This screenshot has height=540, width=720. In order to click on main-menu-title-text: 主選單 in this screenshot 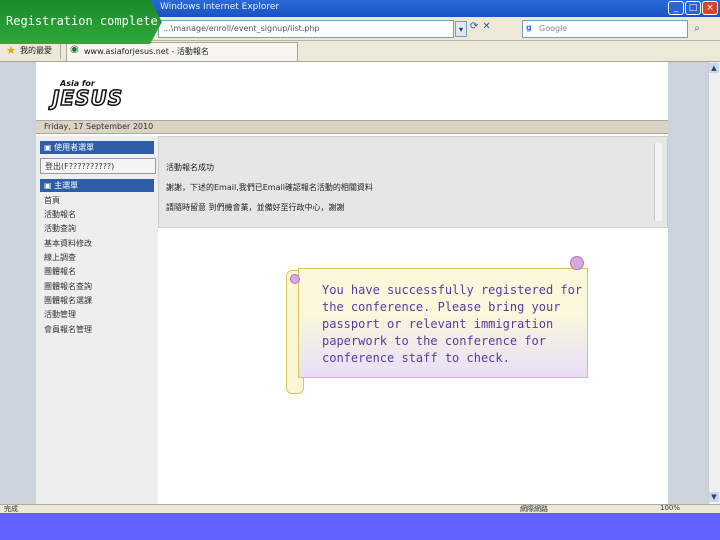, I will do `click(66, 185)`.